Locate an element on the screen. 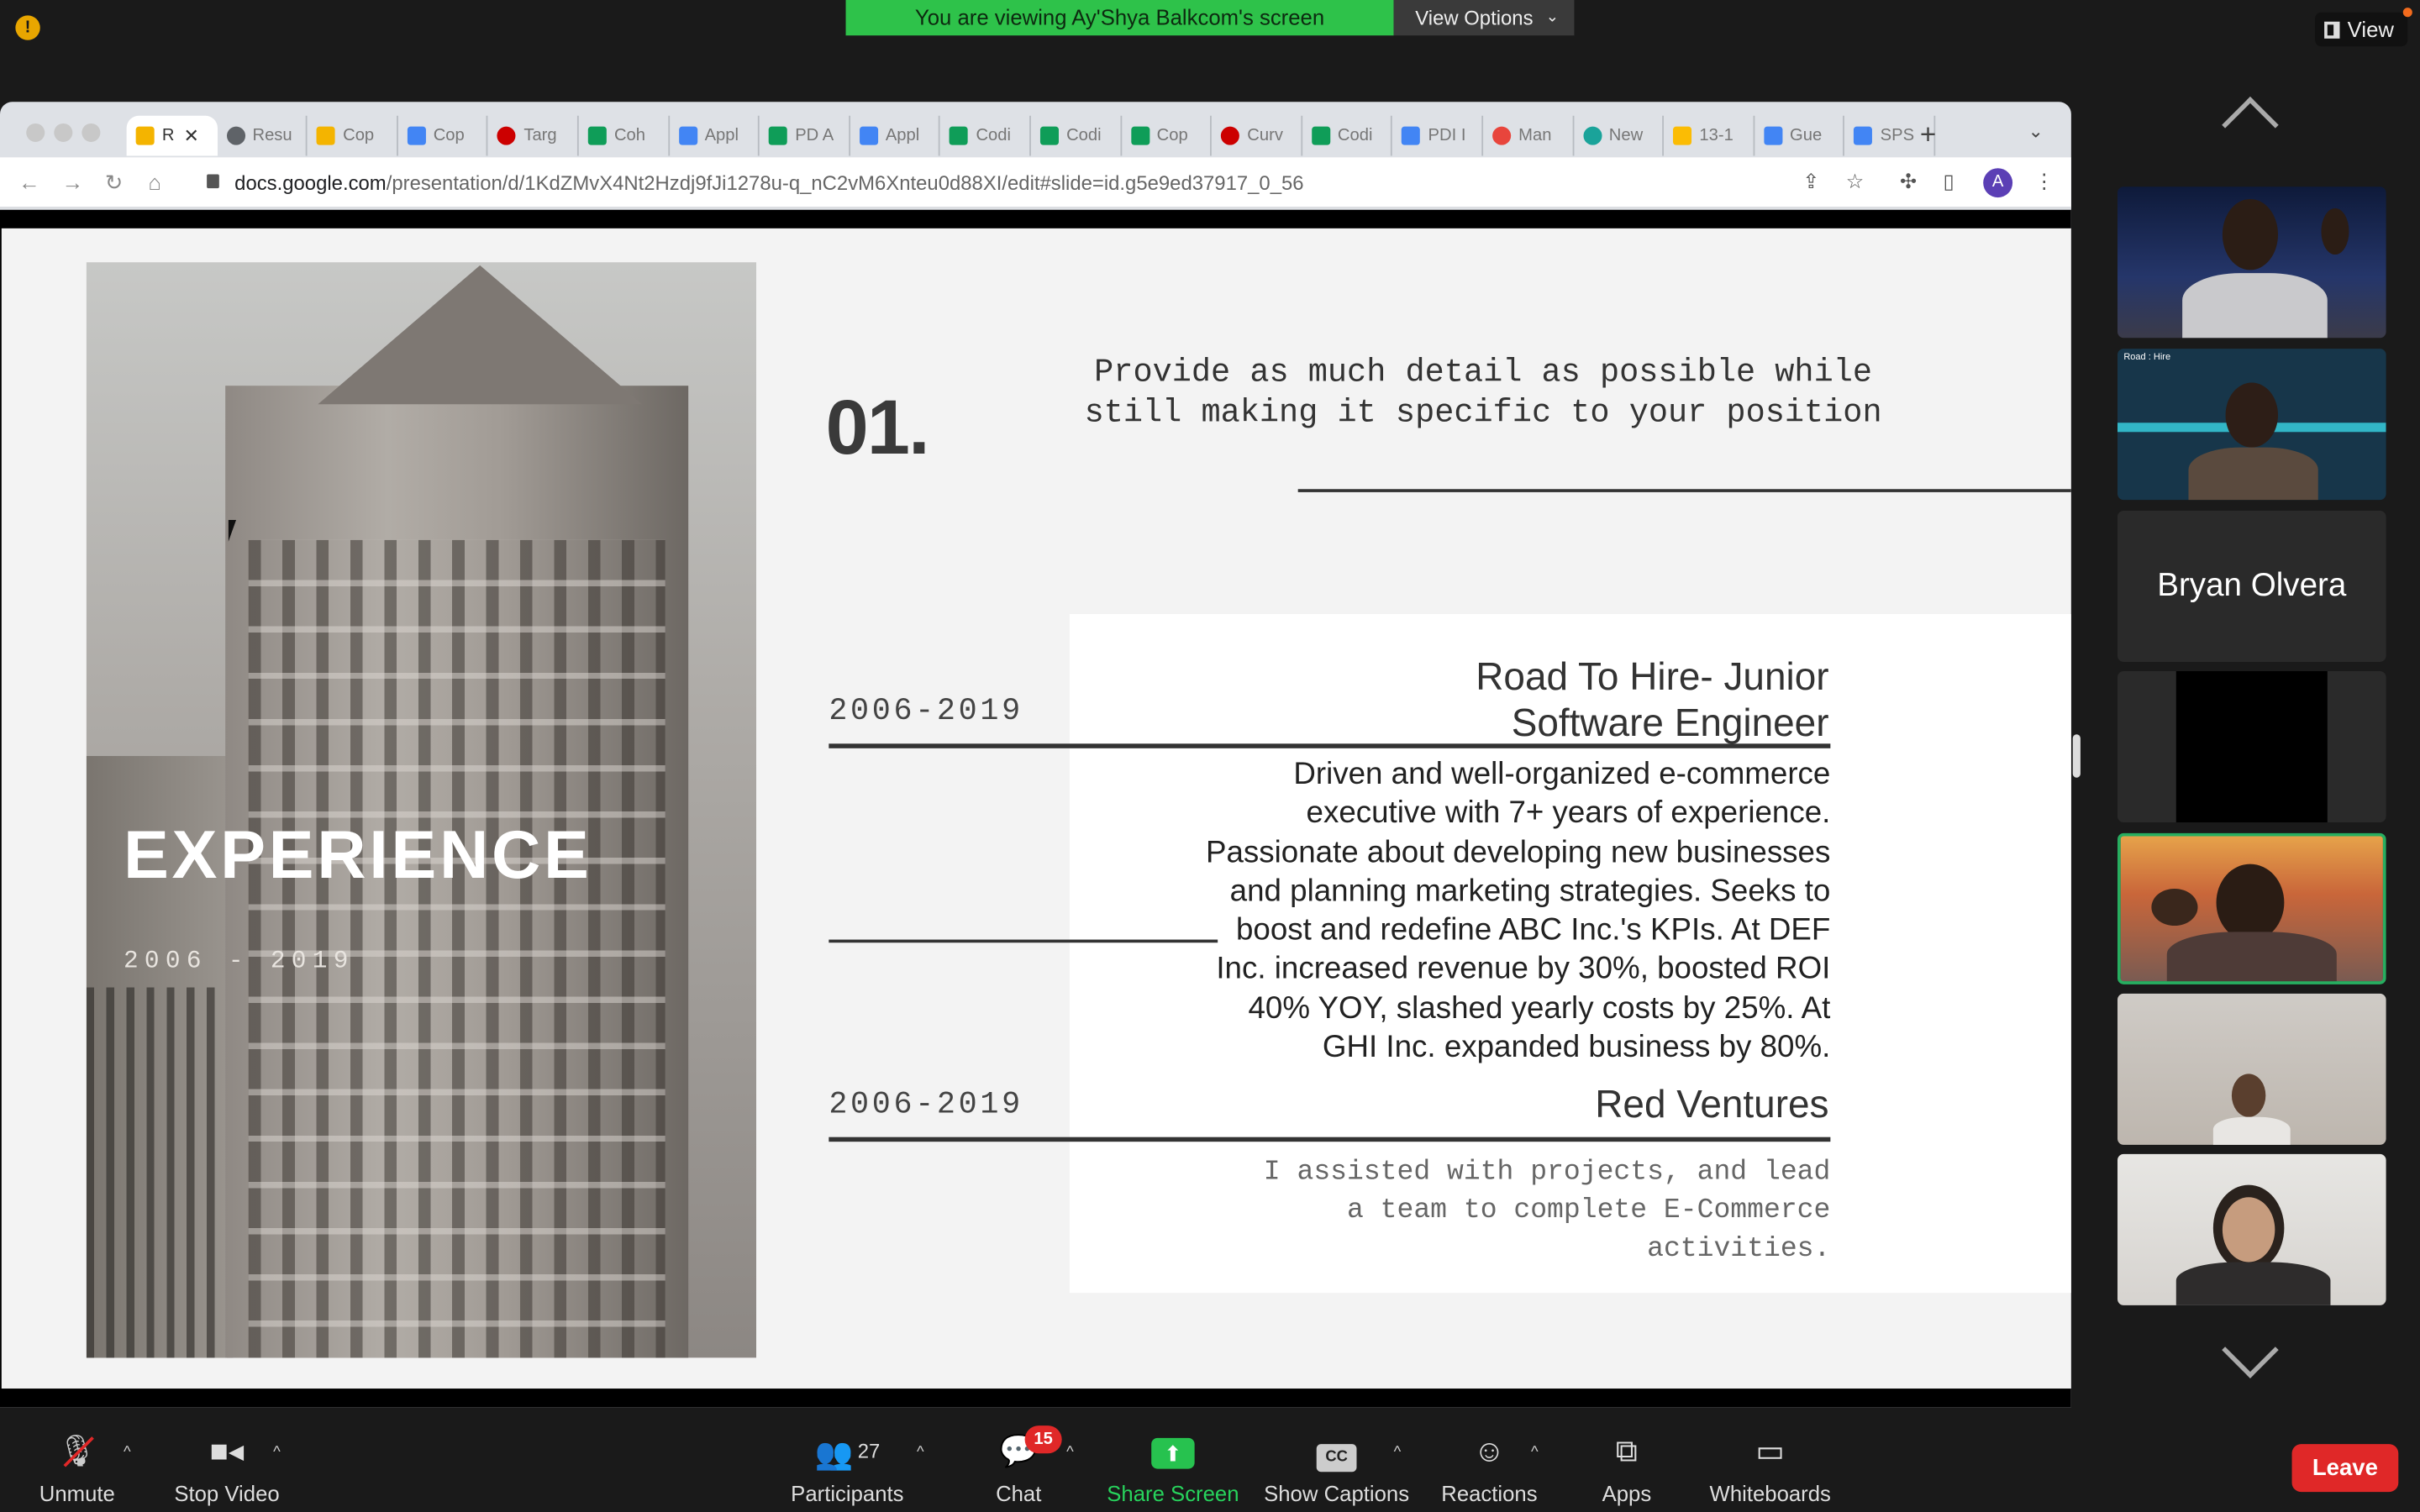  video-options-caret-icon: ^ is located at coordinates (277, 1452).